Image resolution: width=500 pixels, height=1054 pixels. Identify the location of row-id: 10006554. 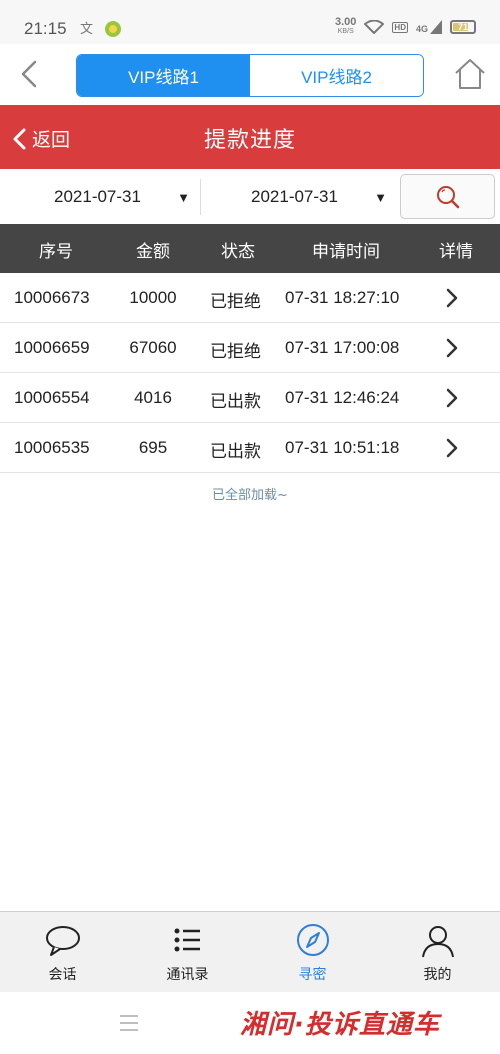
(52, 397).